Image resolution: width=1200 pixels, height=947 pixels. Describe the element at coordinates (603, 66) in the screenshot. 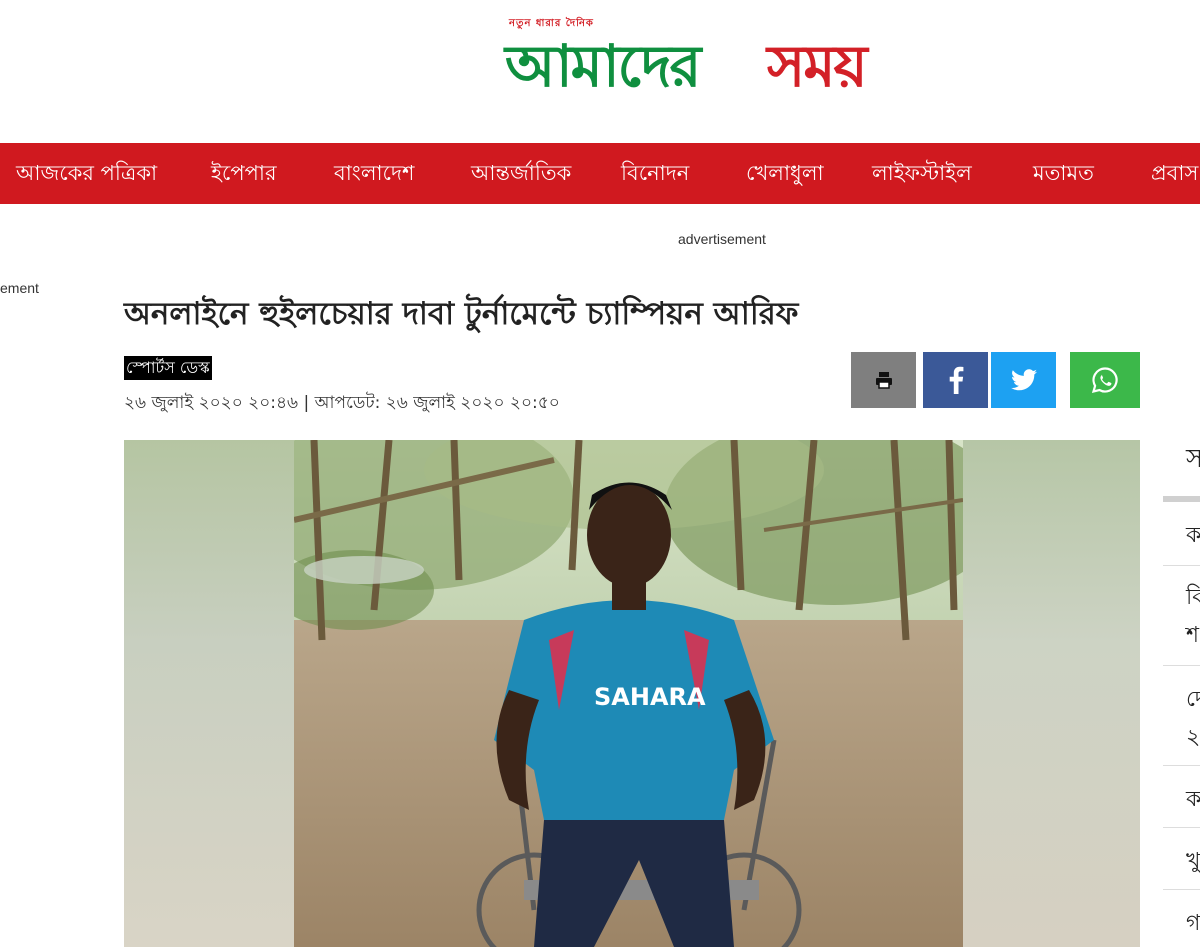

I see `logo-word-green: আমাদের` at that location.